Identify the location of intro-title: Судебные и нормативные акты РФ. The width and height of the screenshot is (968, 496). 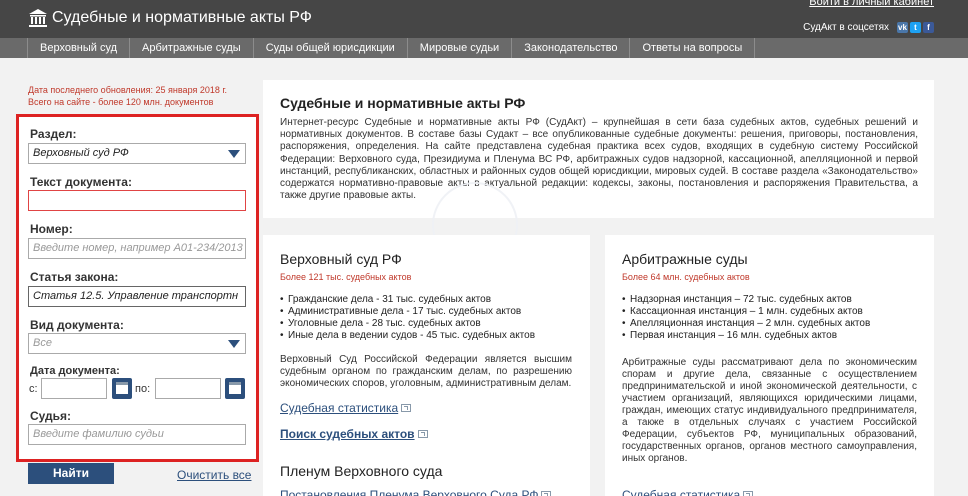
(403, 103).